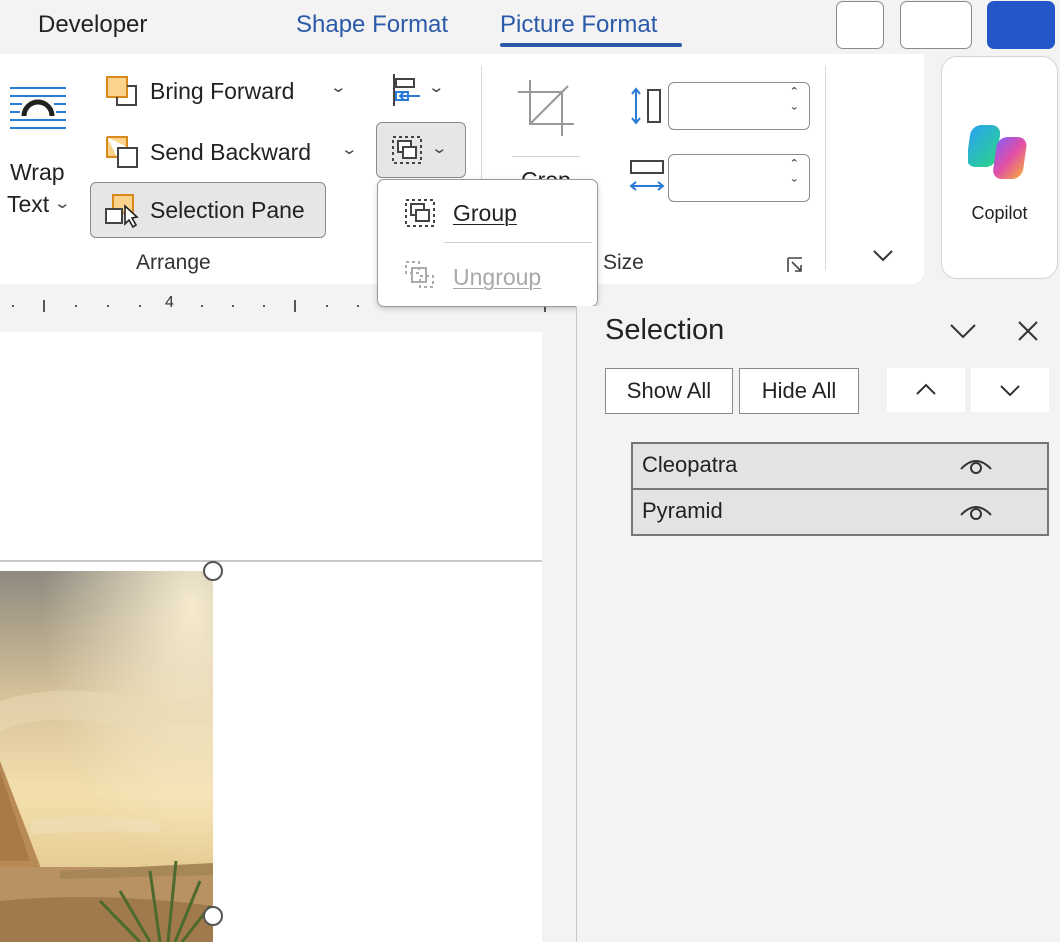  Describe the element at coordinates (739, 106) in the screenshot. I see `shape-height-input: ˆˇ` at that location.